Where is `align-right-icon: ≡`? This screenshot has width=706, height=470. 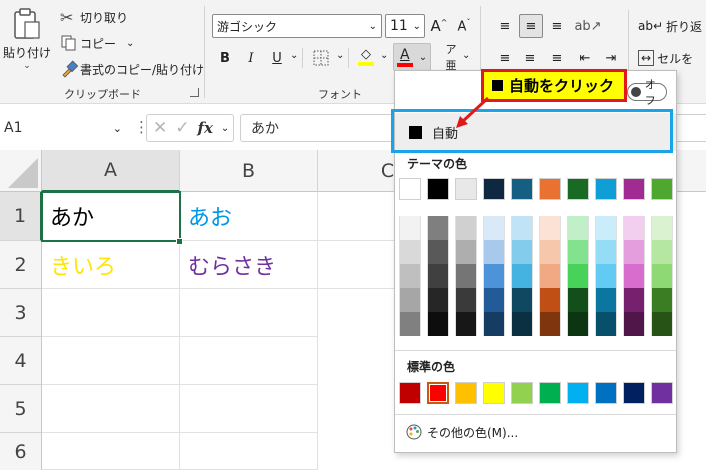
align-right-icon: ≡ is located at coordinates (557, 58).